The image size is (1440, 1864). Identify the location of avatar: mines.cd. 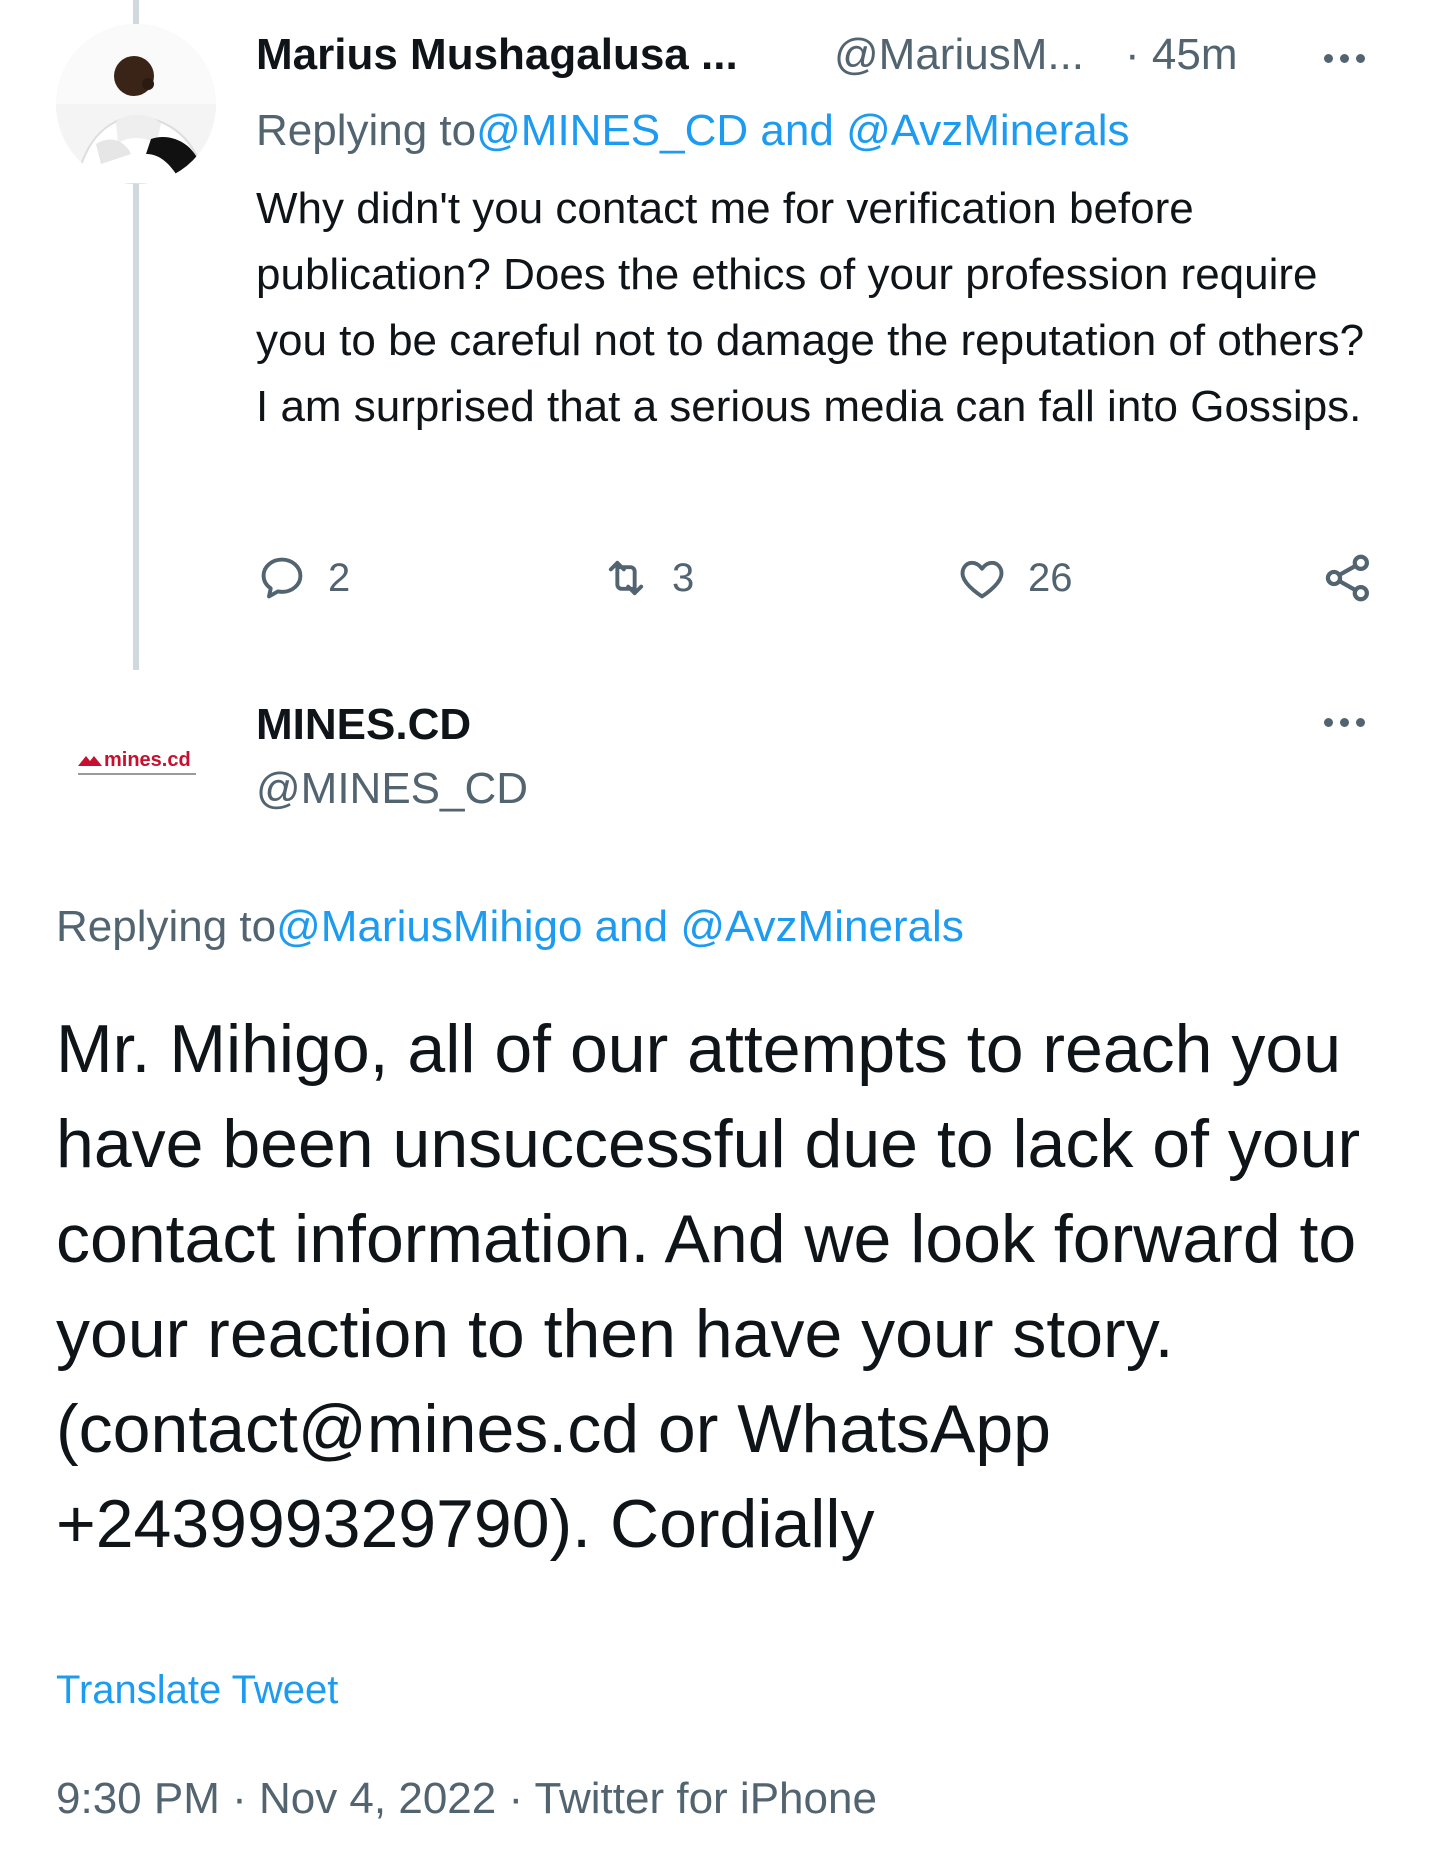
(136, 770).